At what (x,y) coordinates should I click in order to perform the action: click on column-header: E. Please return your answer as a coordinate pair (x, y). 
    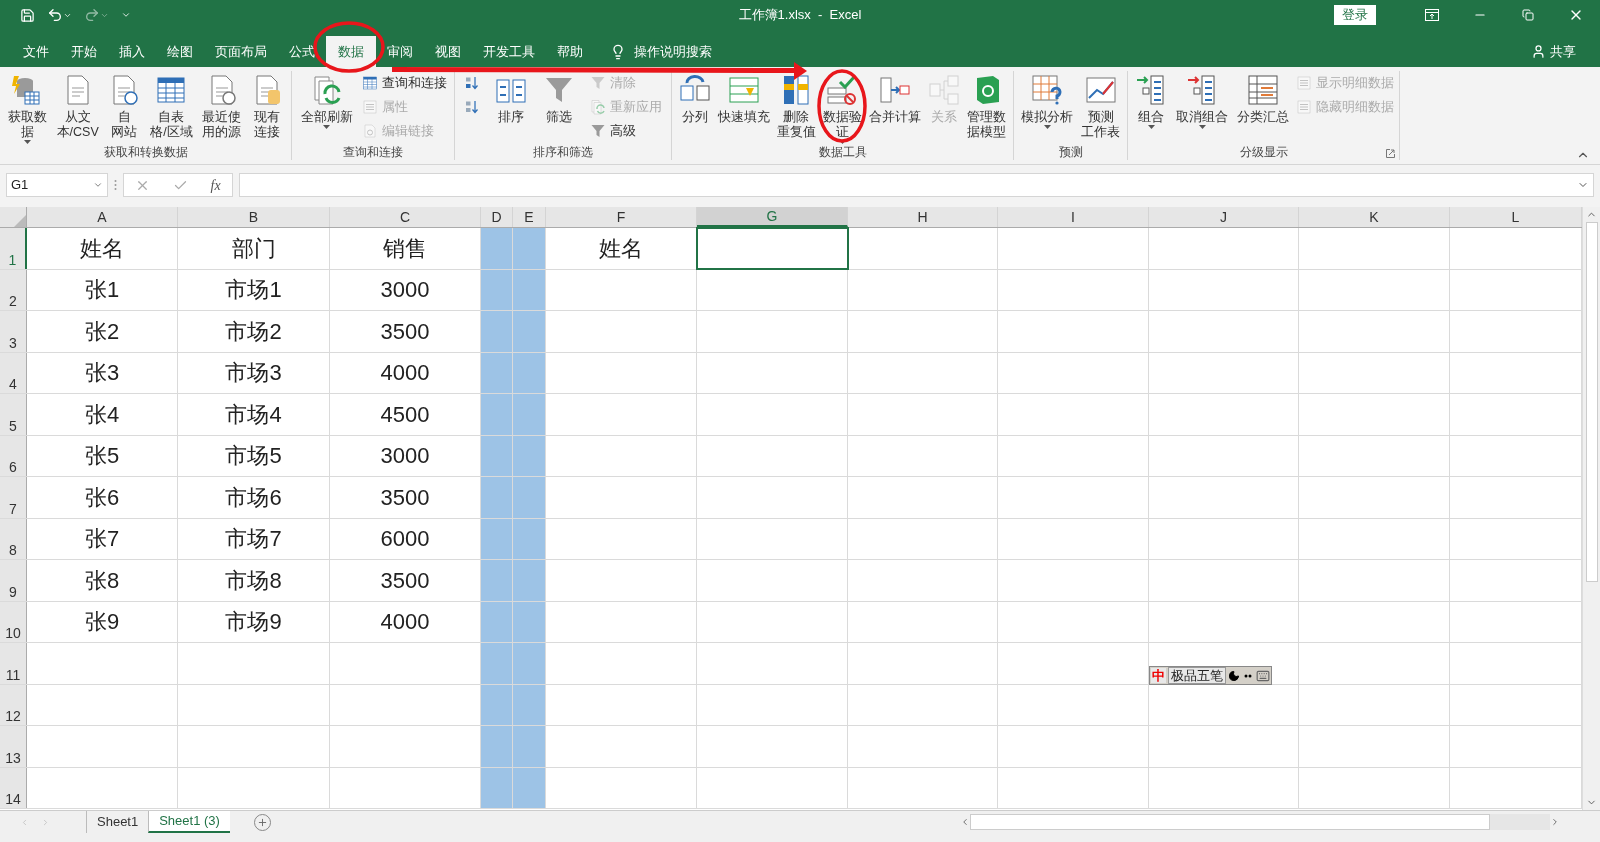
    Looking at the image, I should click on (529, 217).